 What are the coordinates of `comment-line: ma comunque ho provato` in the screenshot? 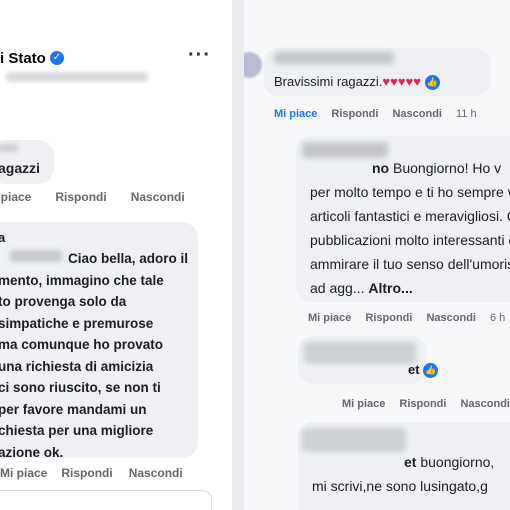 It's located at (82, 344).